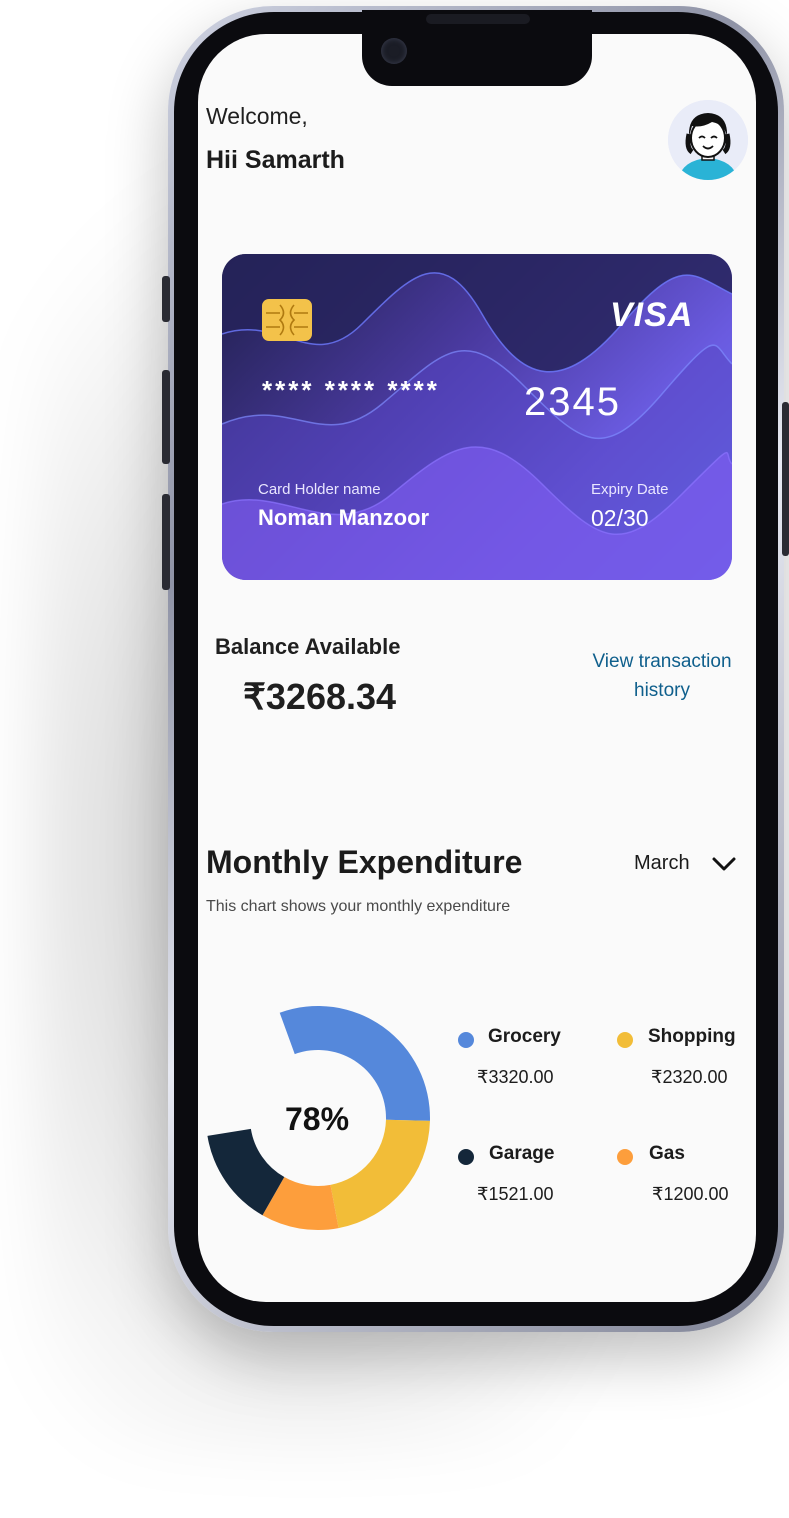 The width and height of the screenshot is (789, 1518). Describe the element at coordinates (625, 1157) in the screenshot. I see `legend-dot-gas` at that location.